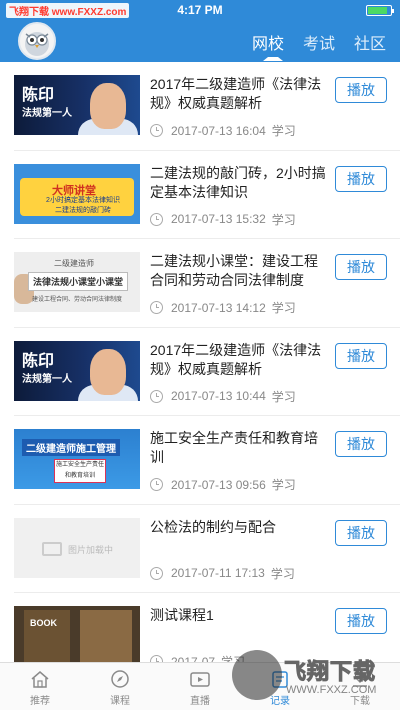  What do you see at coordinates (91, 549) in the screenshot?
I see `thumb-loading-text: 图片加载中` at bounding box center [91, 549].